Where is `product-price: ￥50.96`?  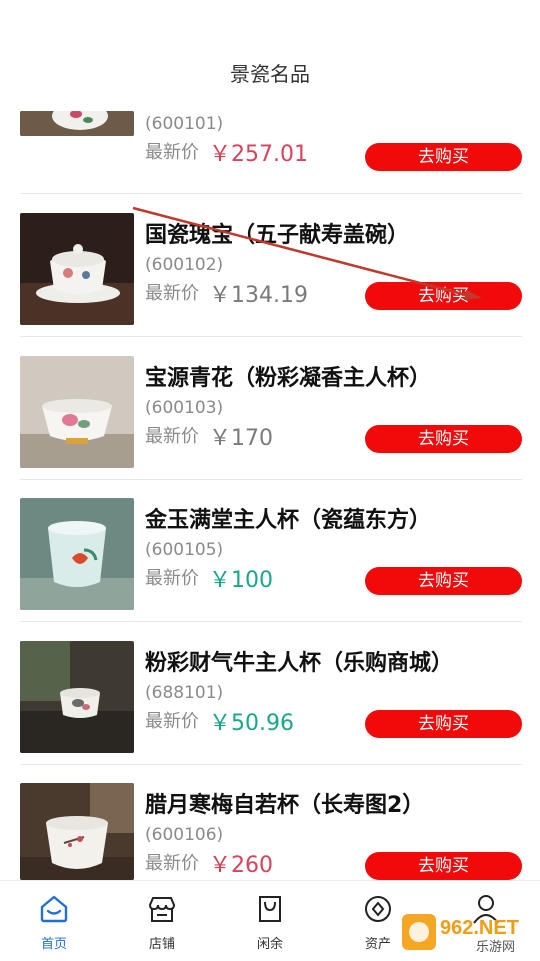
product-price: ￥50.96 is located at coordinates (251, 723).